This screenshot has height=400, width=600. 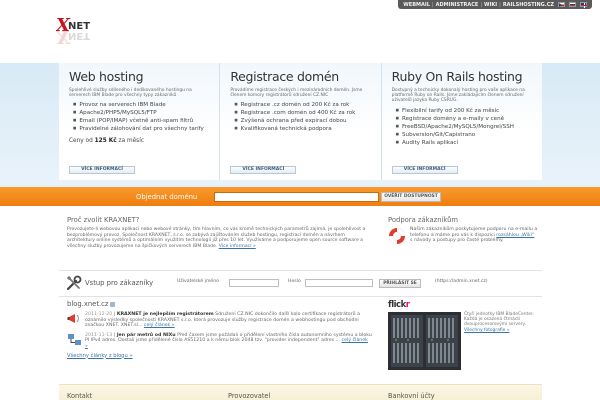 I want to click on password-label: Heslo, so click(x=294, y=281).